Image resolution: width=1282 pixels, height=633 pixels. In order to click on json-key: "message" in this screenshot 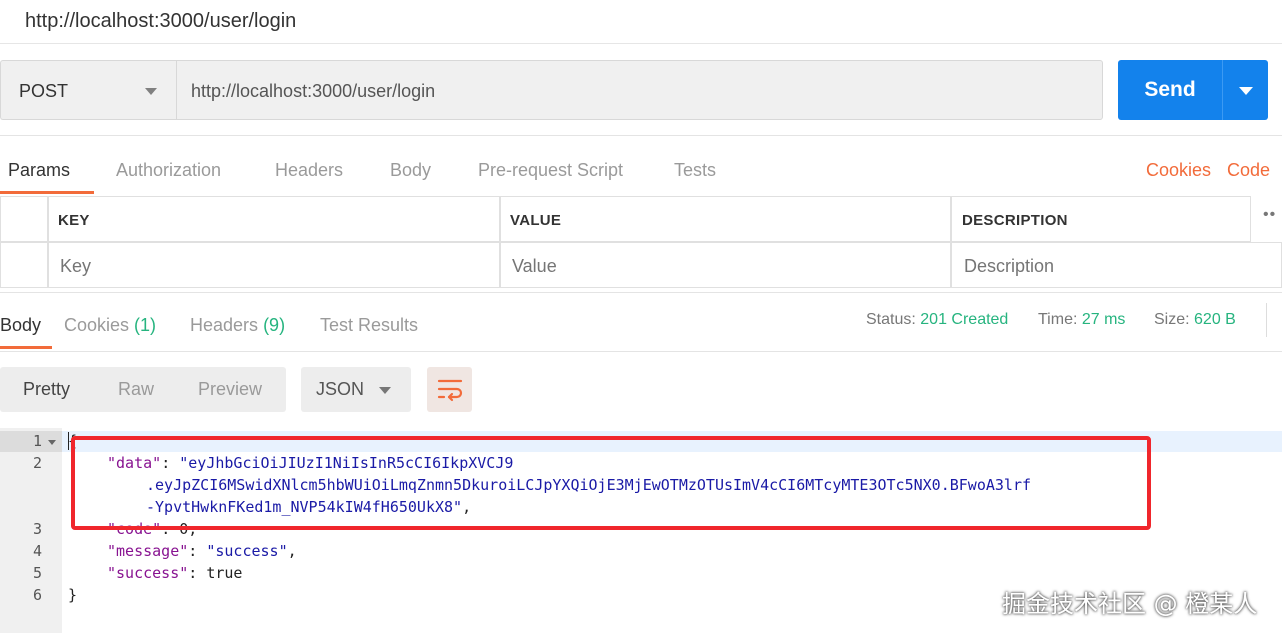, I will do `click(148, 551)`.